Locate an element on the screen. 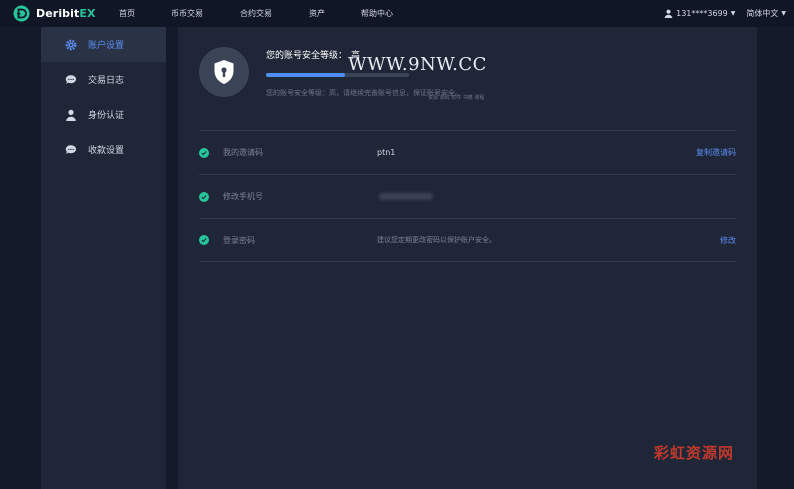  security-level-progress-fill is located at coordinates (305, 75).